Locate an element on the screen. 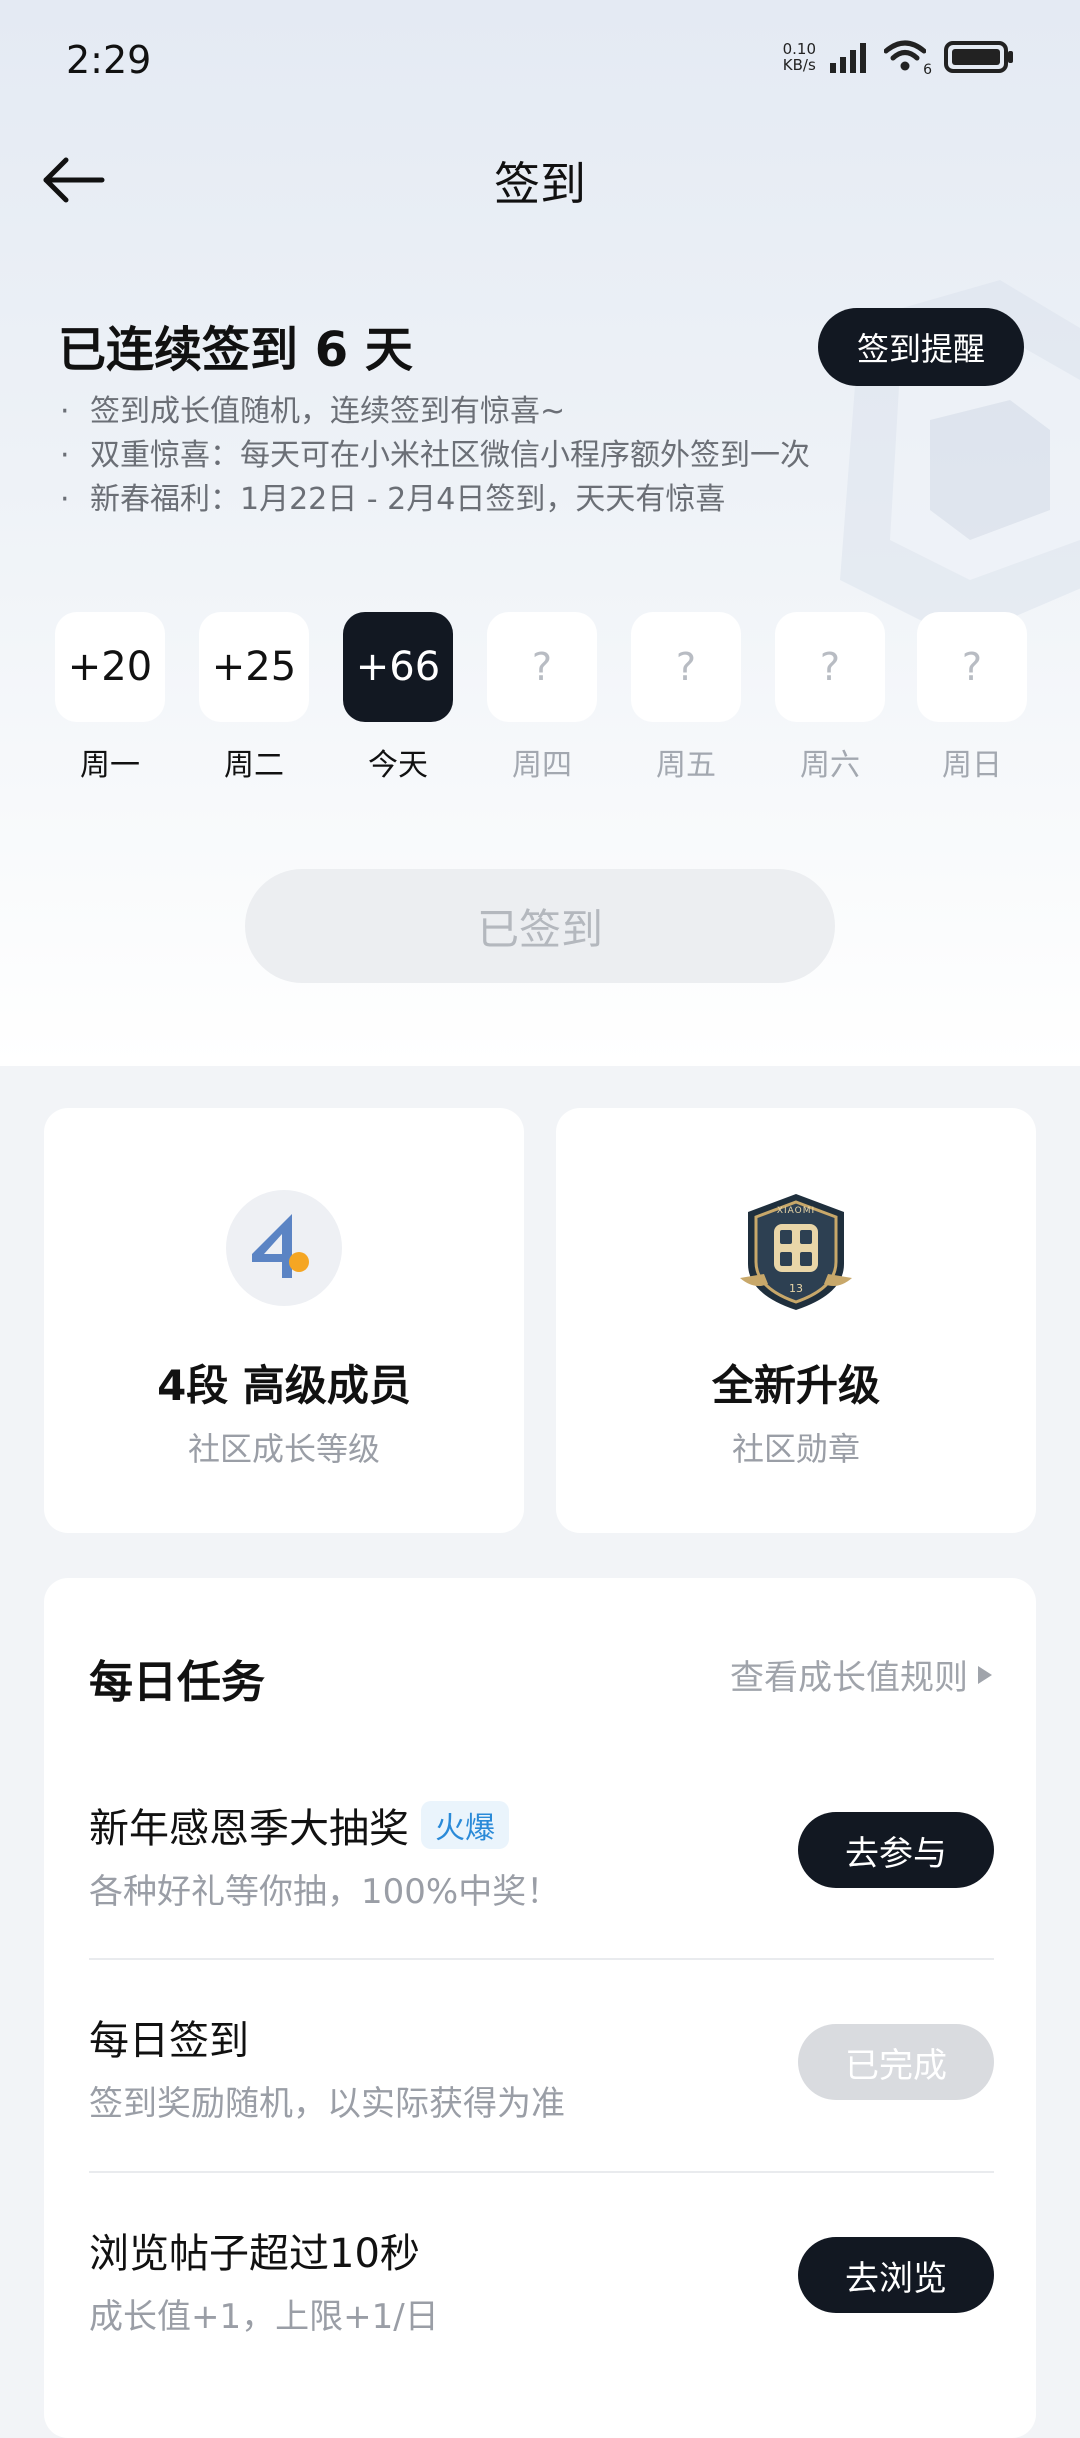 This screenshot has height=2438, width=1080. streak-title: 已连续签到 6 天 is located at coordinates (235, 350).